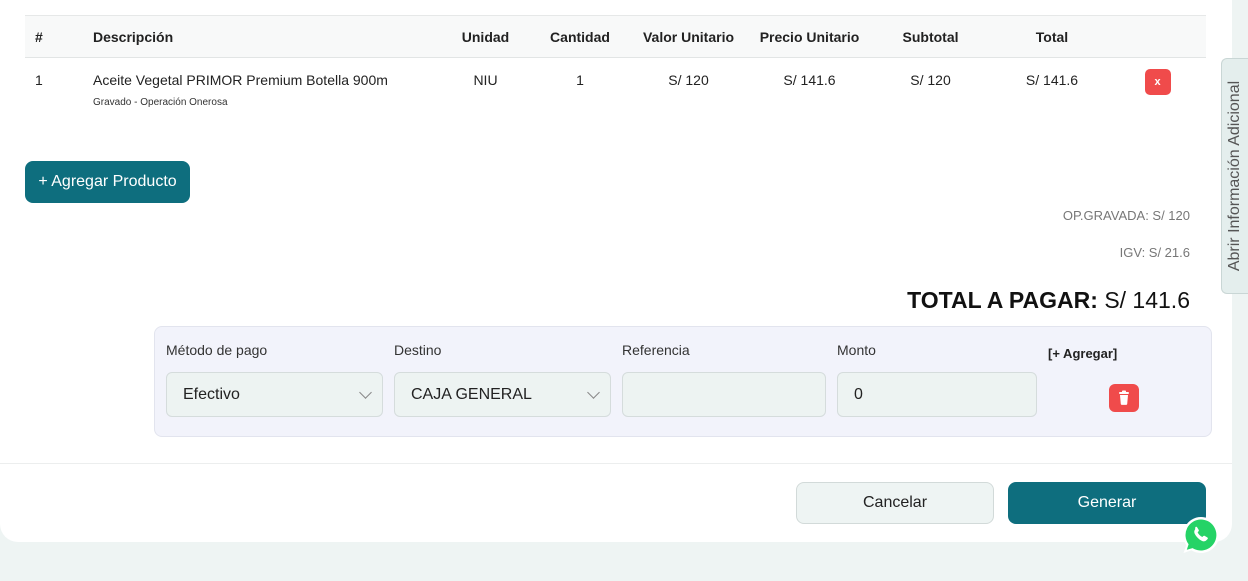 This screenshot has height=581, width=1248. What do you see at coordinates (1052, 36) in the screenshot?
I see `header-total: Total` at bounding box center [1052, 36].